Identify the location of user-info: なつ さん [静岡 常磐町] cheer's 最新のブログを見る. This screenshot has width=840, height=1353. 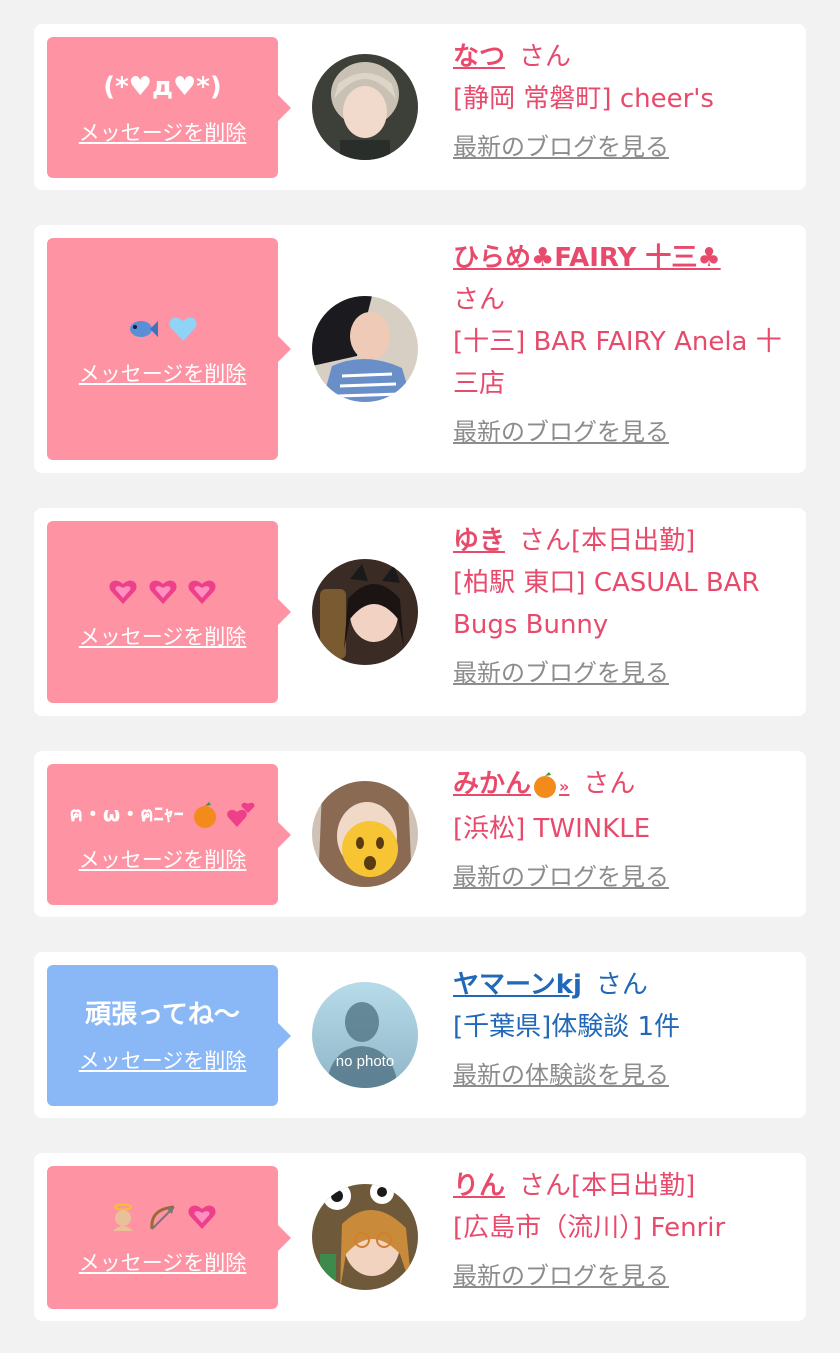
(628, 99).